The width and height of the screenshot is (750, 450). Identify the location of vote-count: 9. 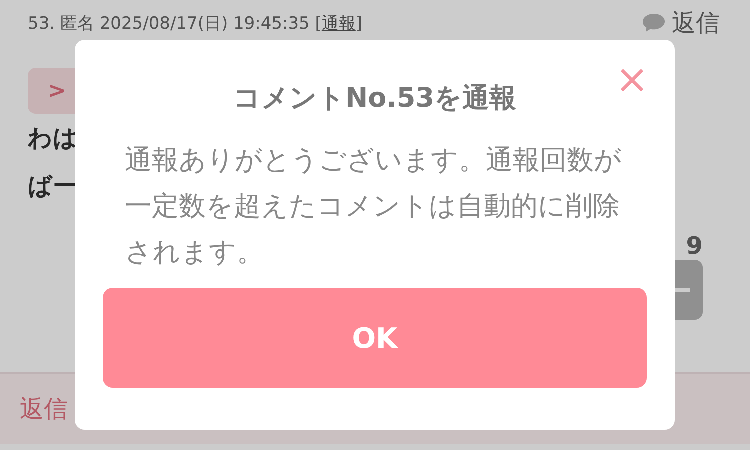
(694, 246).